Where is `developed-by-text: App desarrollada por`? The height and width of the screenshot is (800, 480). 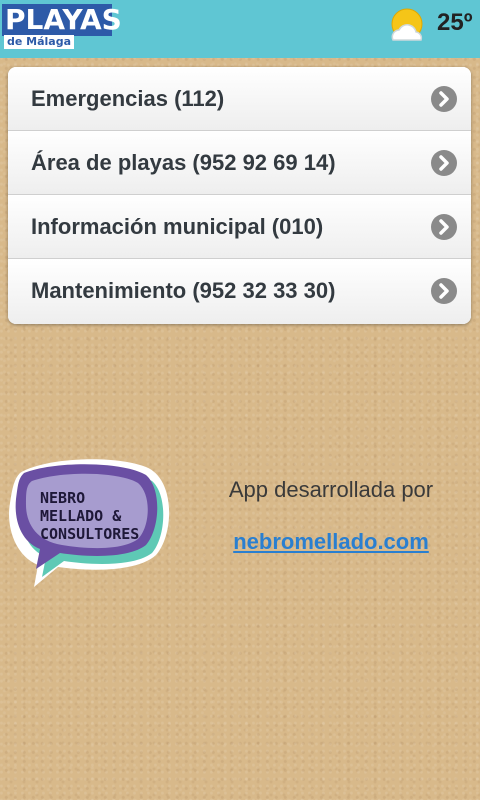
developed-by-text: App desarrollada por is located at coordinates (331, 489).